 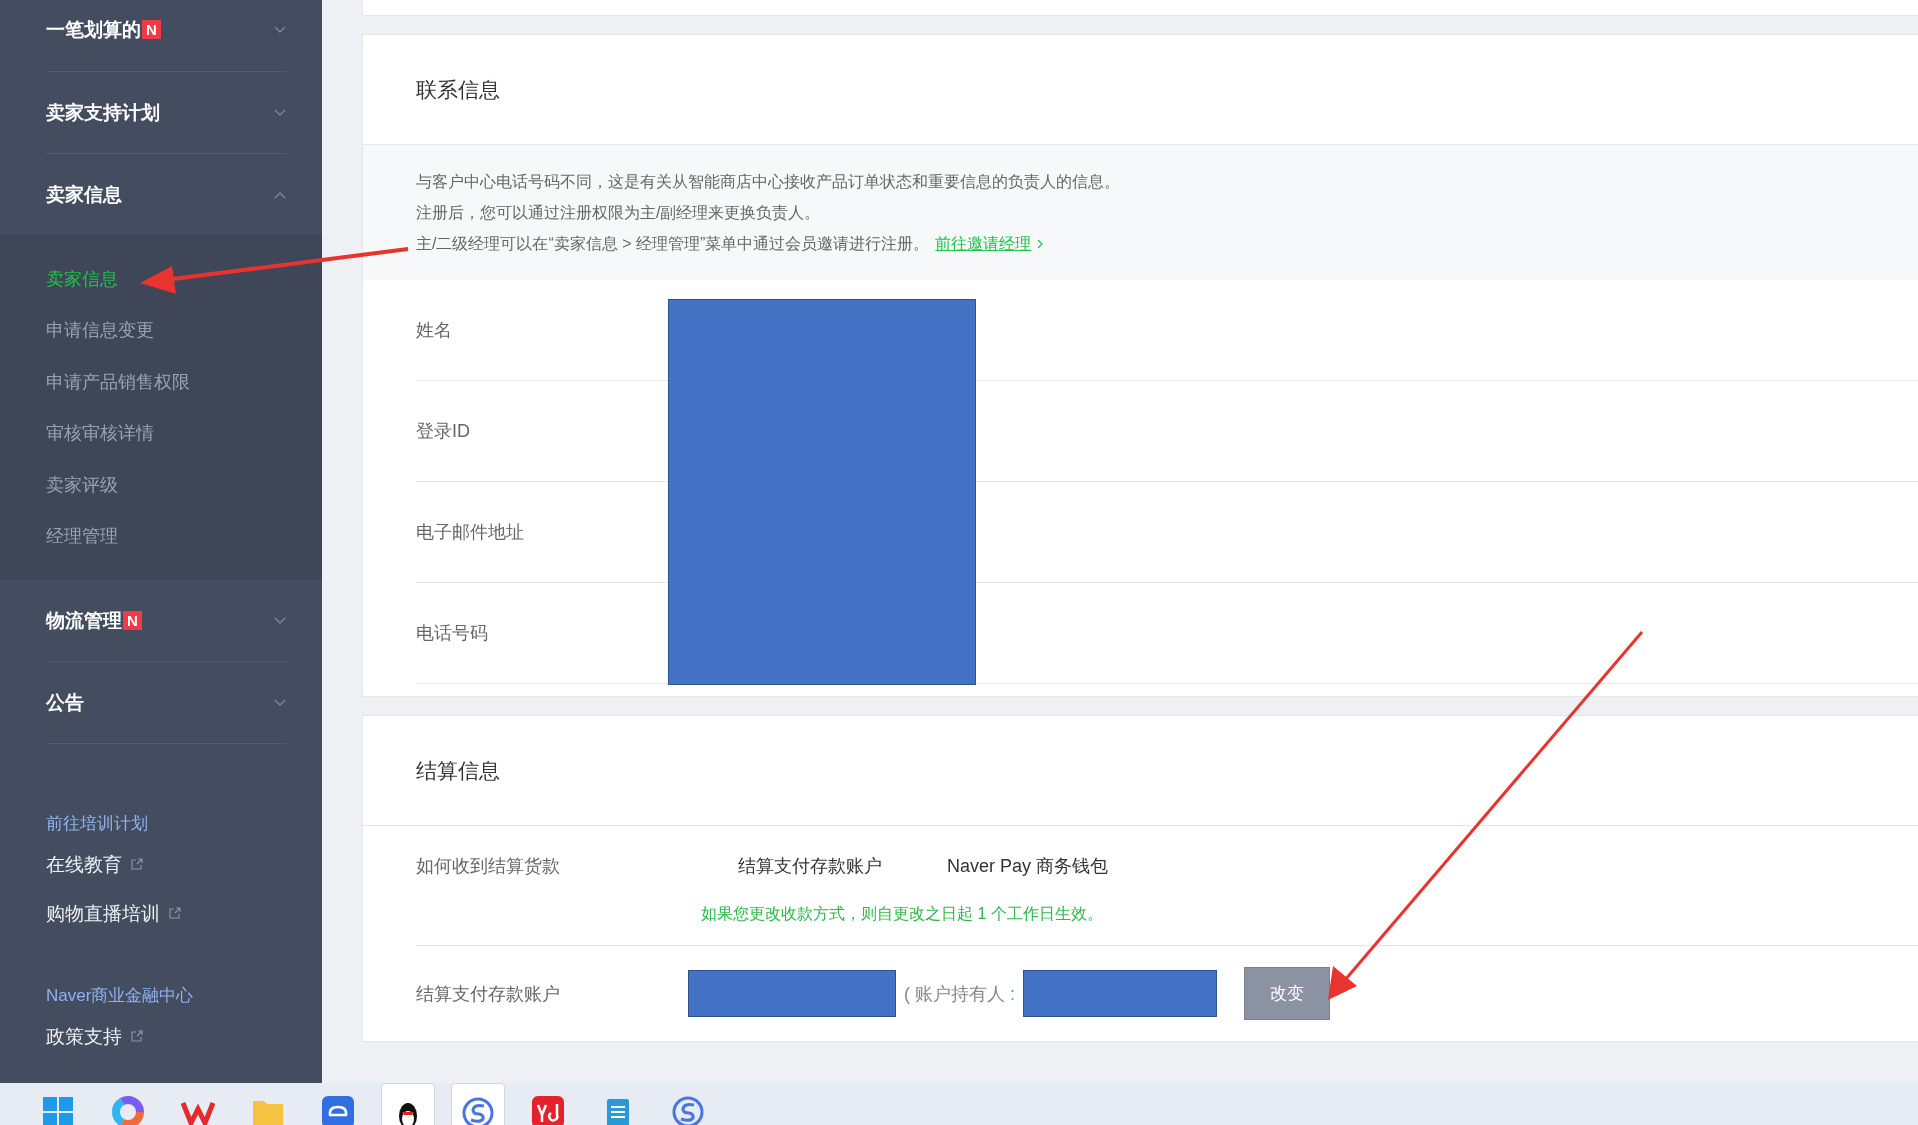 I want to click on menu-item: 一笔划算的 N, so click(x=166, y=36).